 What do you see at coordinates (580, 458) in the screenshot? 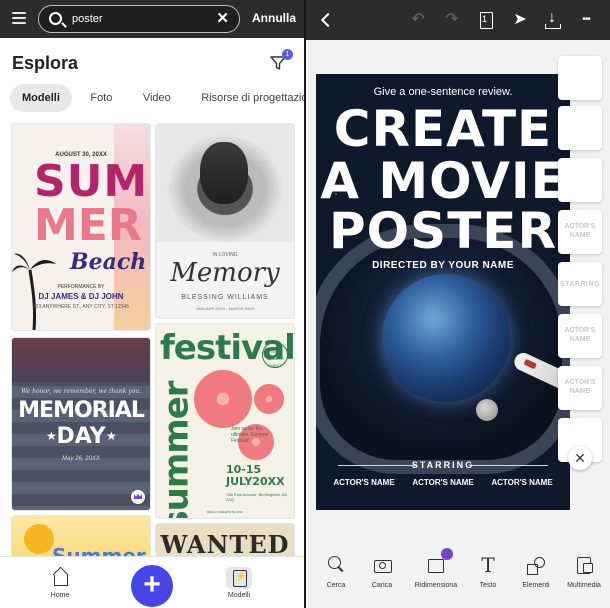
I see `close-icon: ✕` at bounding box center [580, 458].